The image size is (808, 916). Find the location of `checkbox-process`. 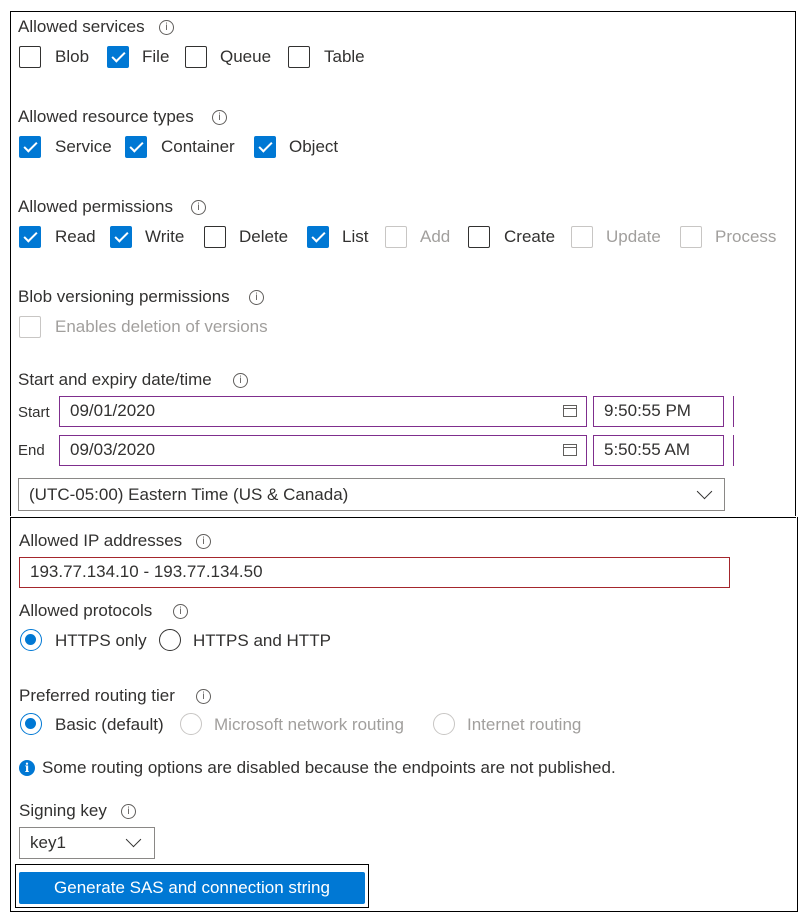

checkbox-process is located at coordinates (691, 237).